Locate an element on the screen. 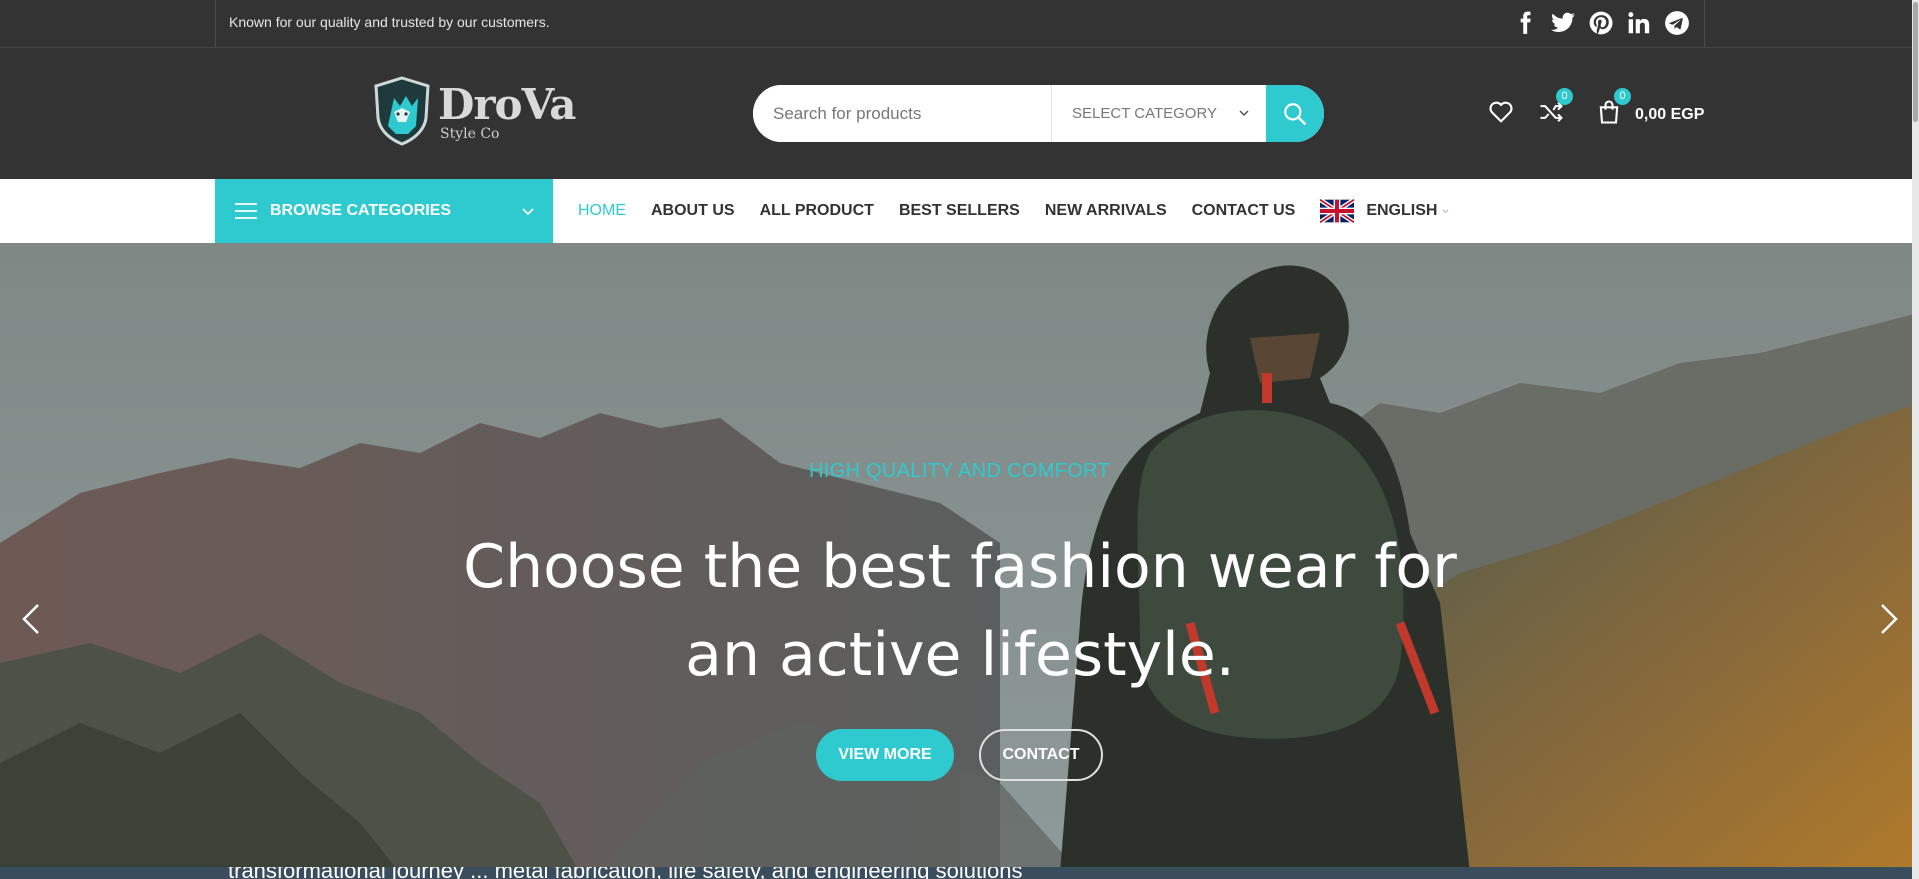  category-select: SELECT CATEGORY is located at coordinates (1158, 113).